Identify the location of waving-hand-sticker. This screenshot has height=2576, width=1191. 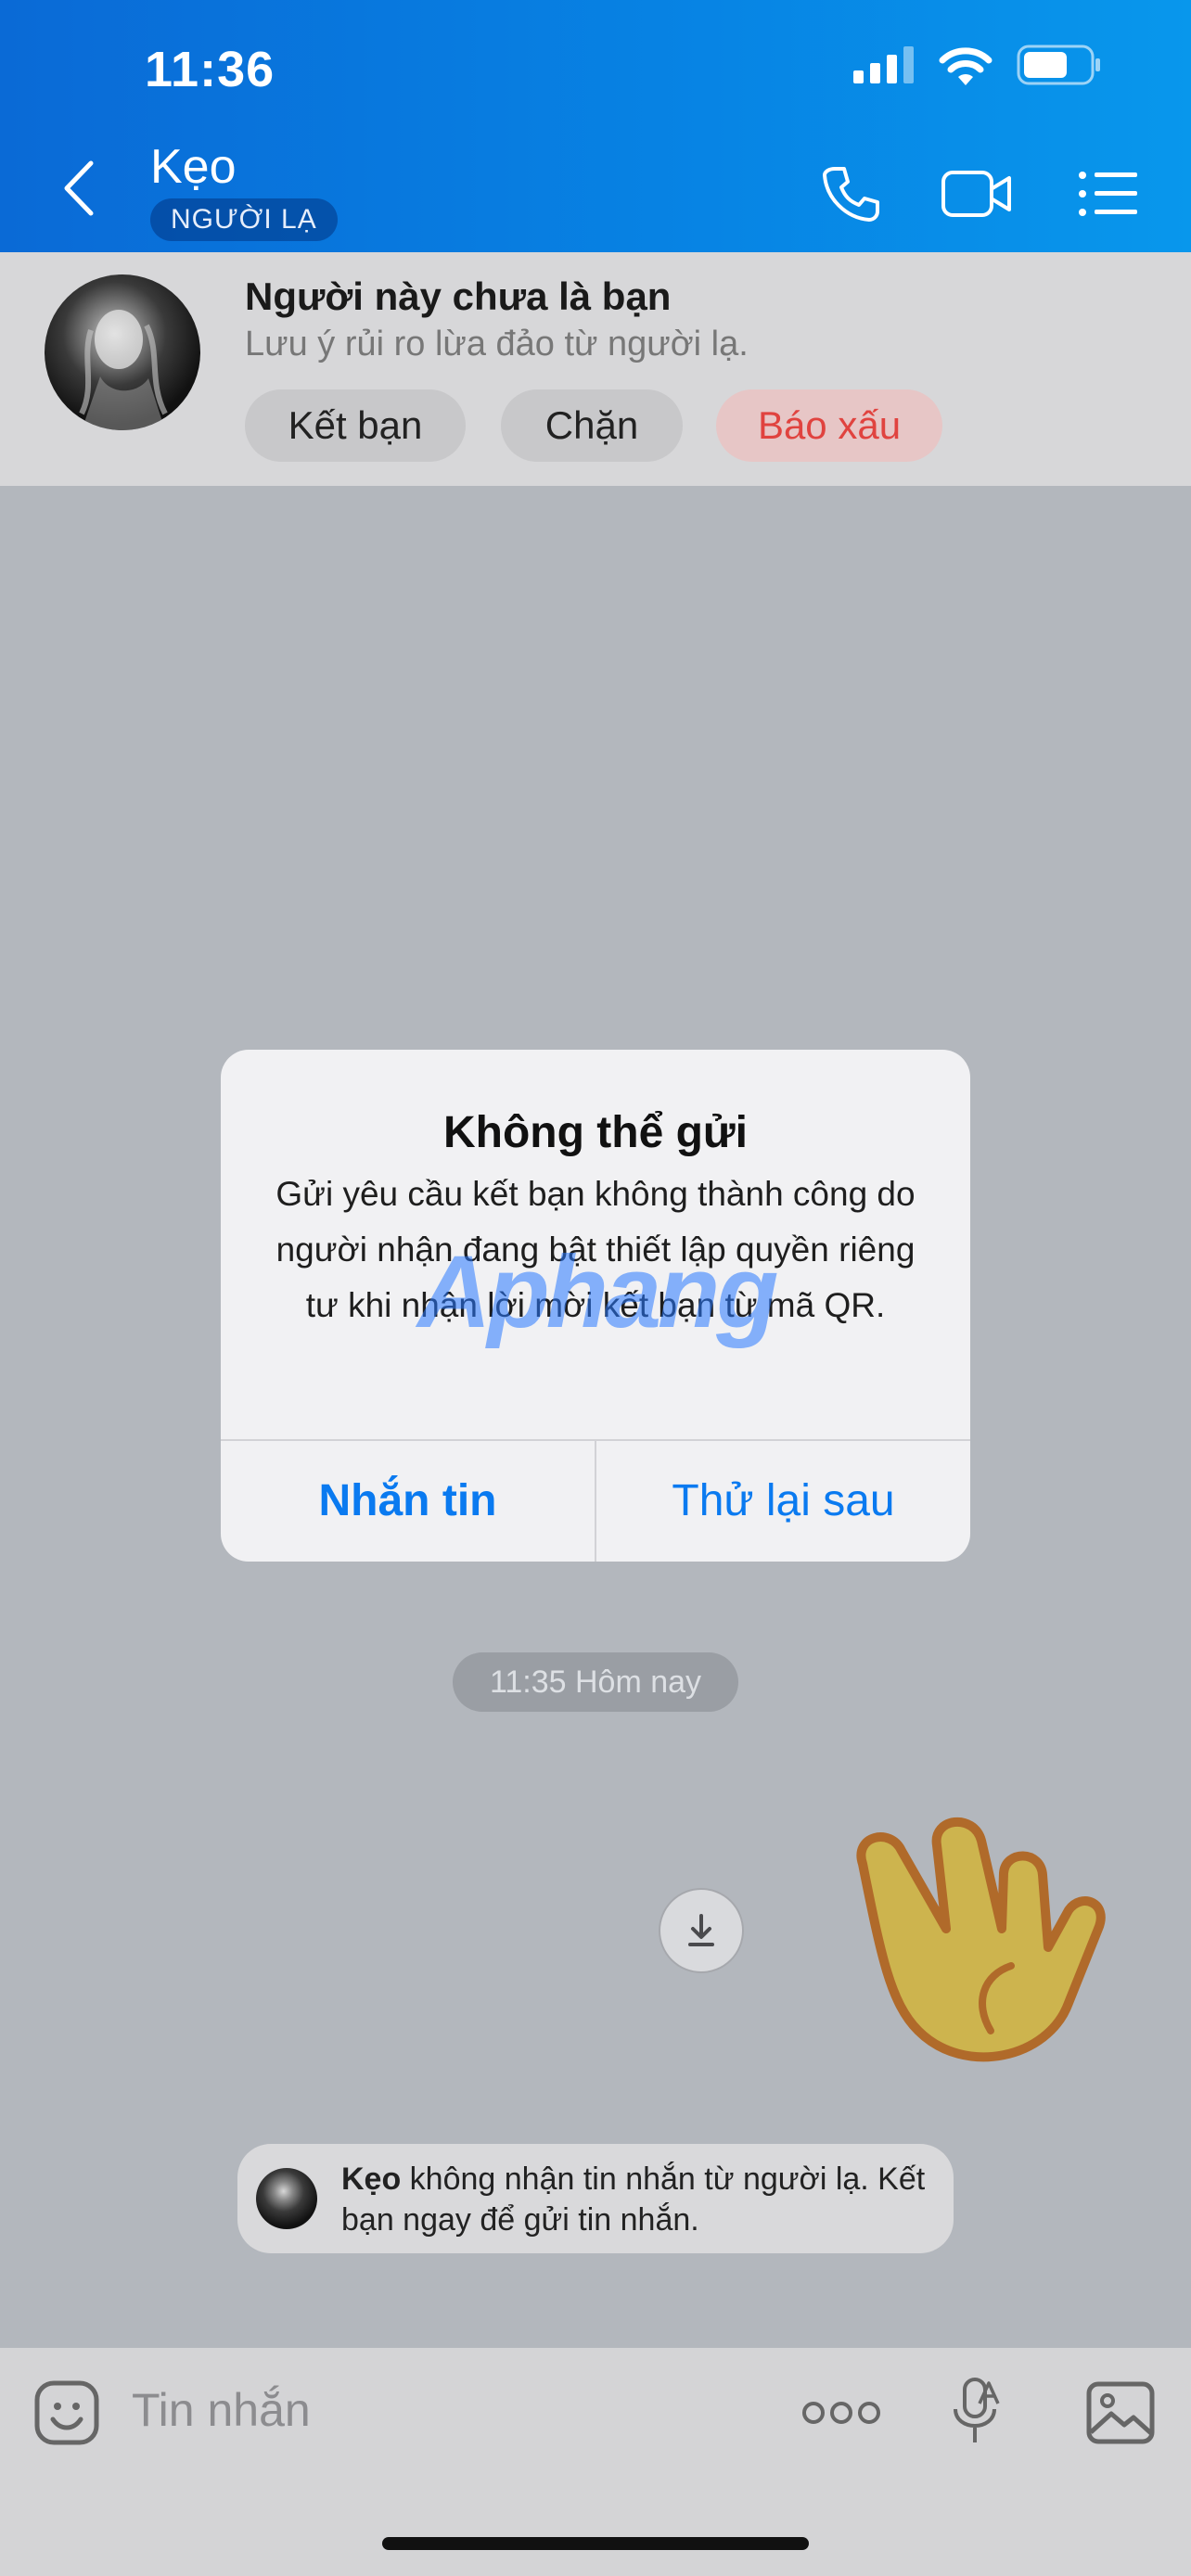
(974, 1938).